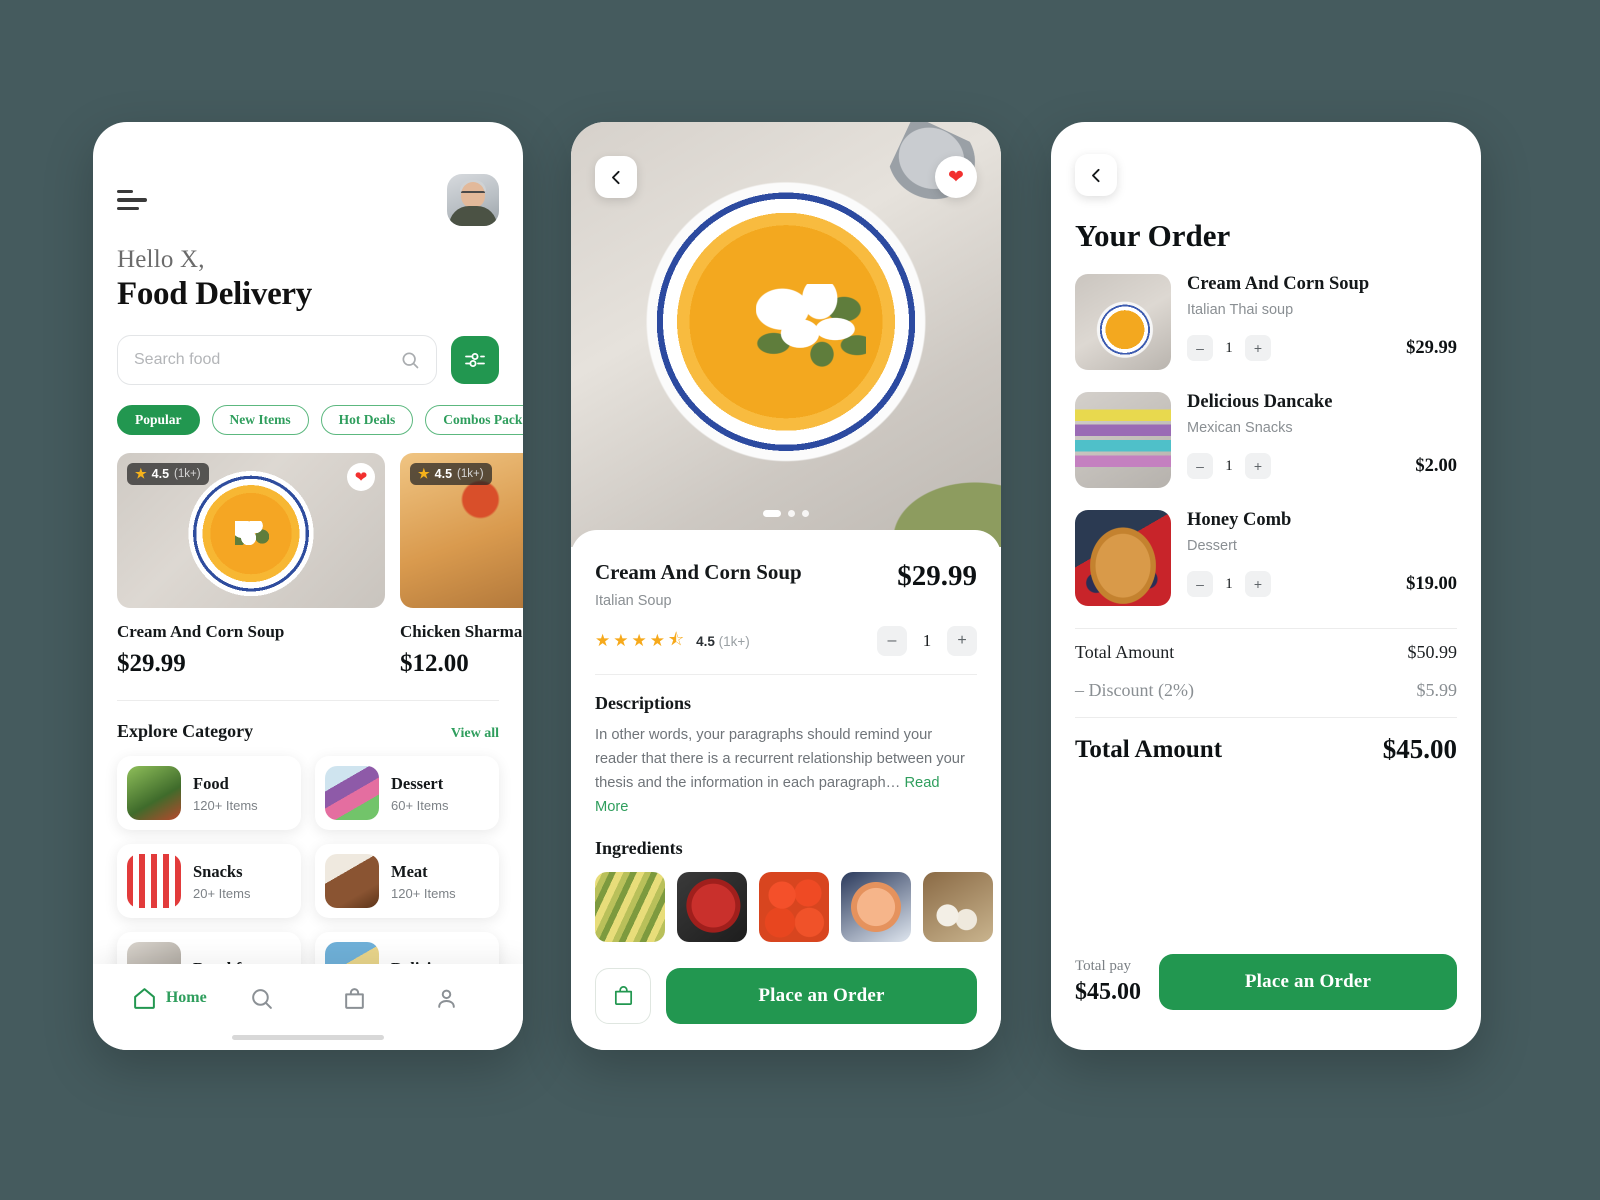  Describe the element at coordinates (161, 259) in the screenshot. I see `greeting-text: Hello X,` at that location.